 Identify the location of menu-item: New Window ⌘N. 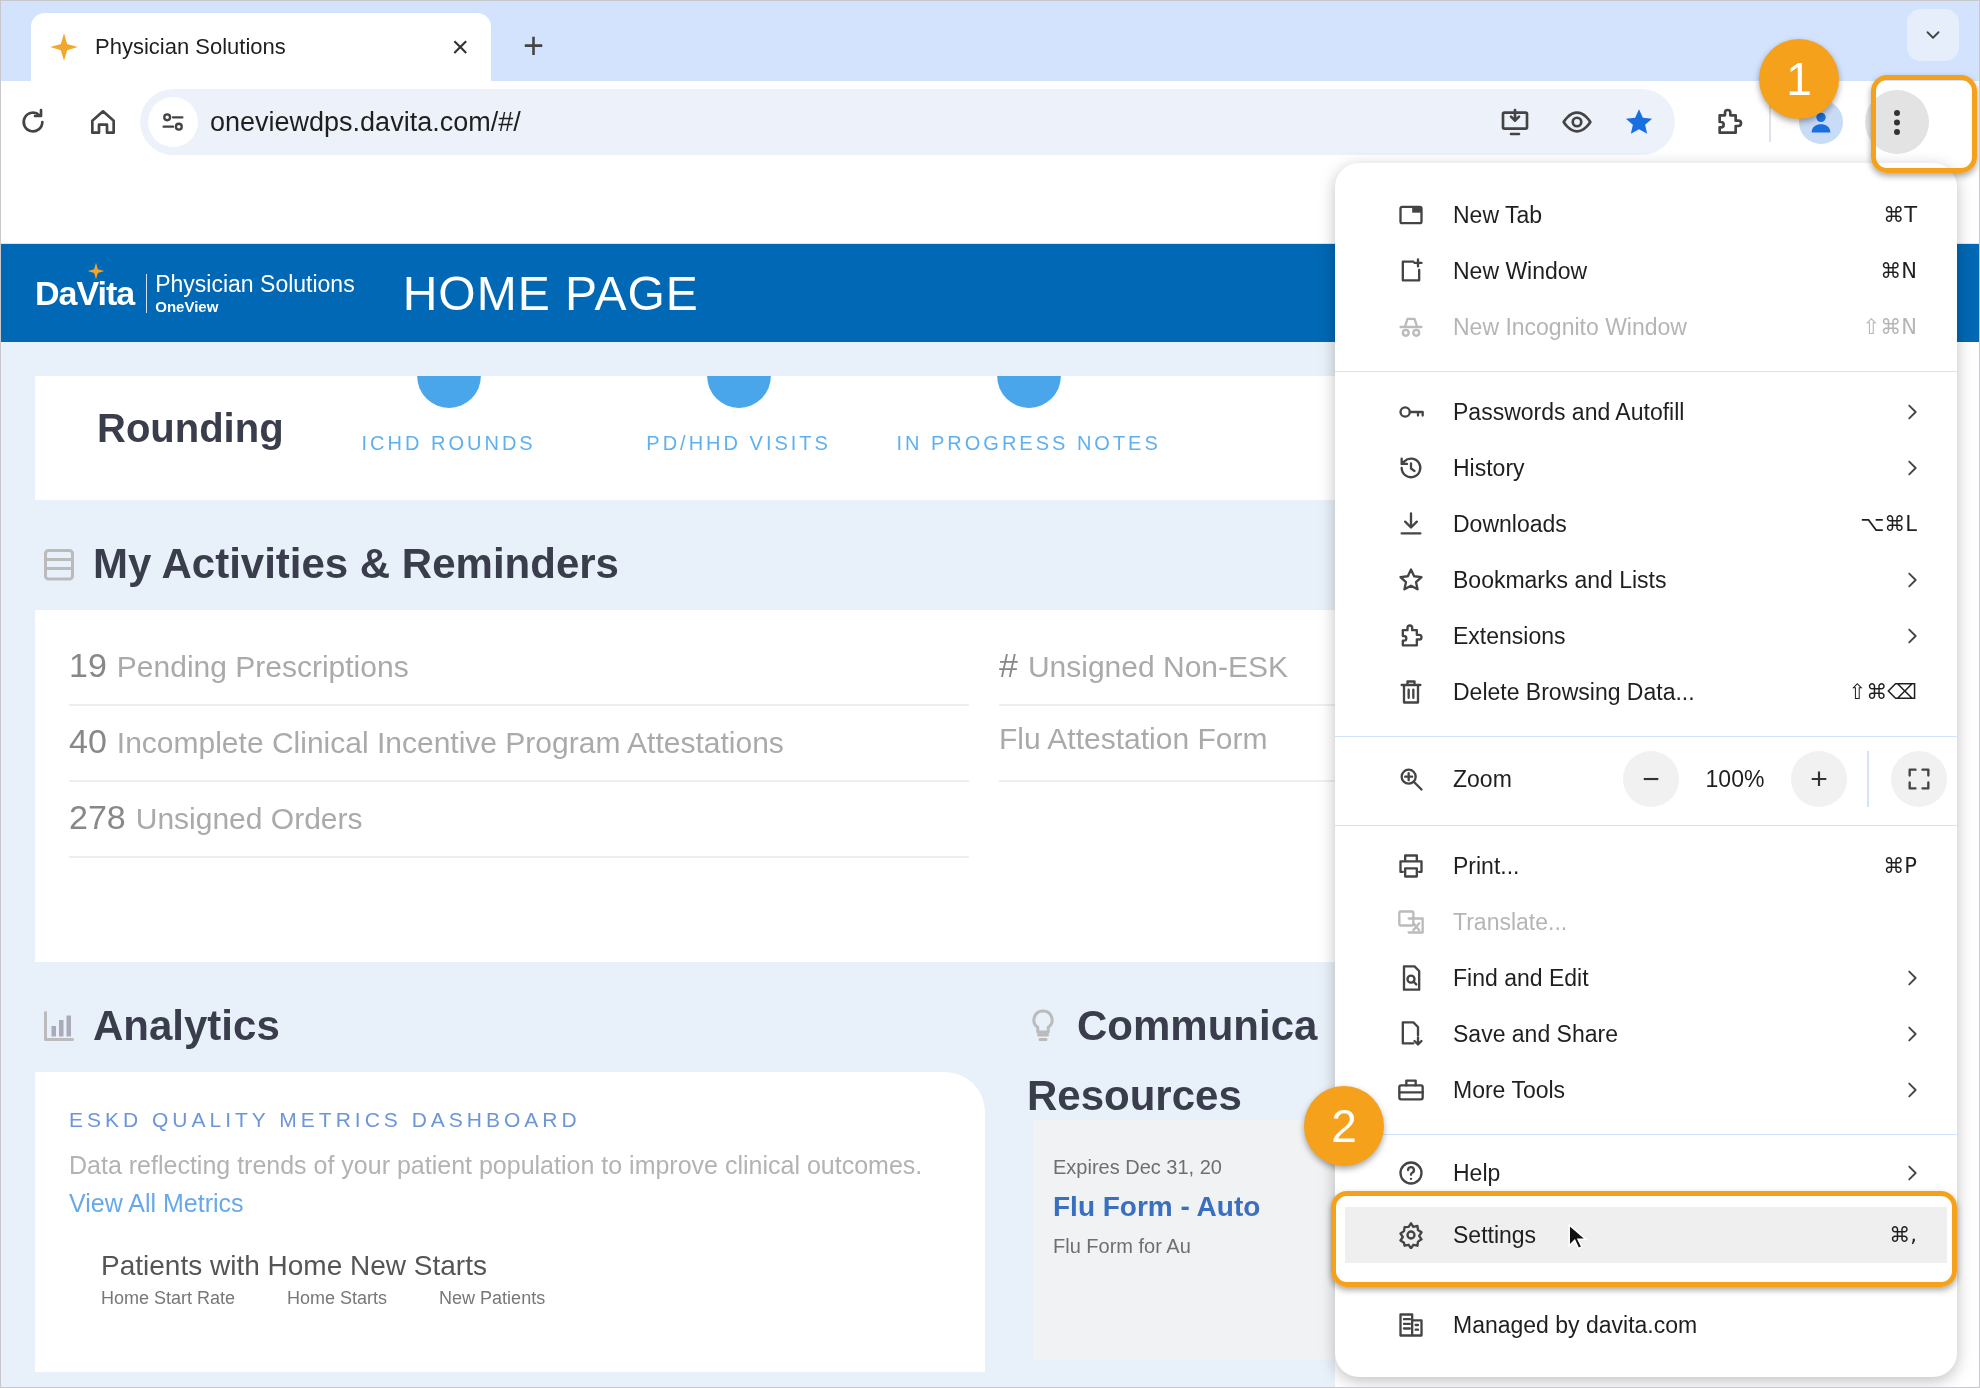
(1671, 271).